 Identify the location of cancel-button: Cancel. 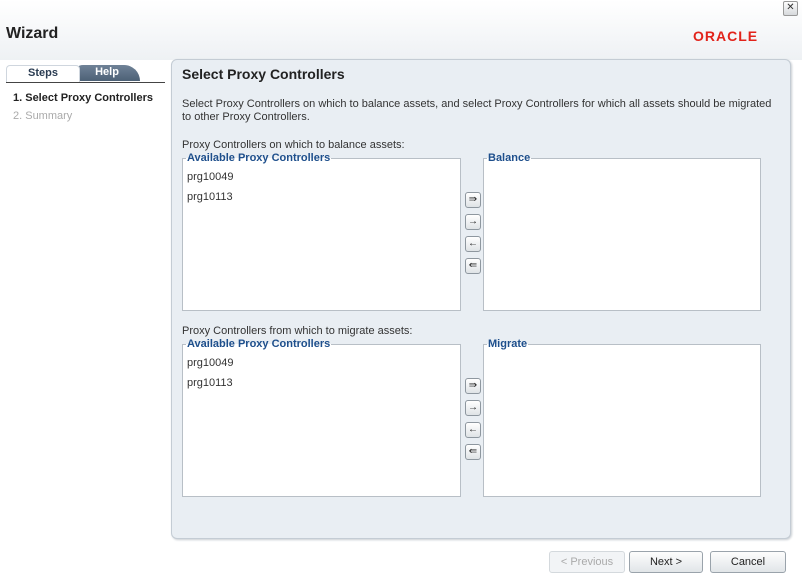
(748, 562).